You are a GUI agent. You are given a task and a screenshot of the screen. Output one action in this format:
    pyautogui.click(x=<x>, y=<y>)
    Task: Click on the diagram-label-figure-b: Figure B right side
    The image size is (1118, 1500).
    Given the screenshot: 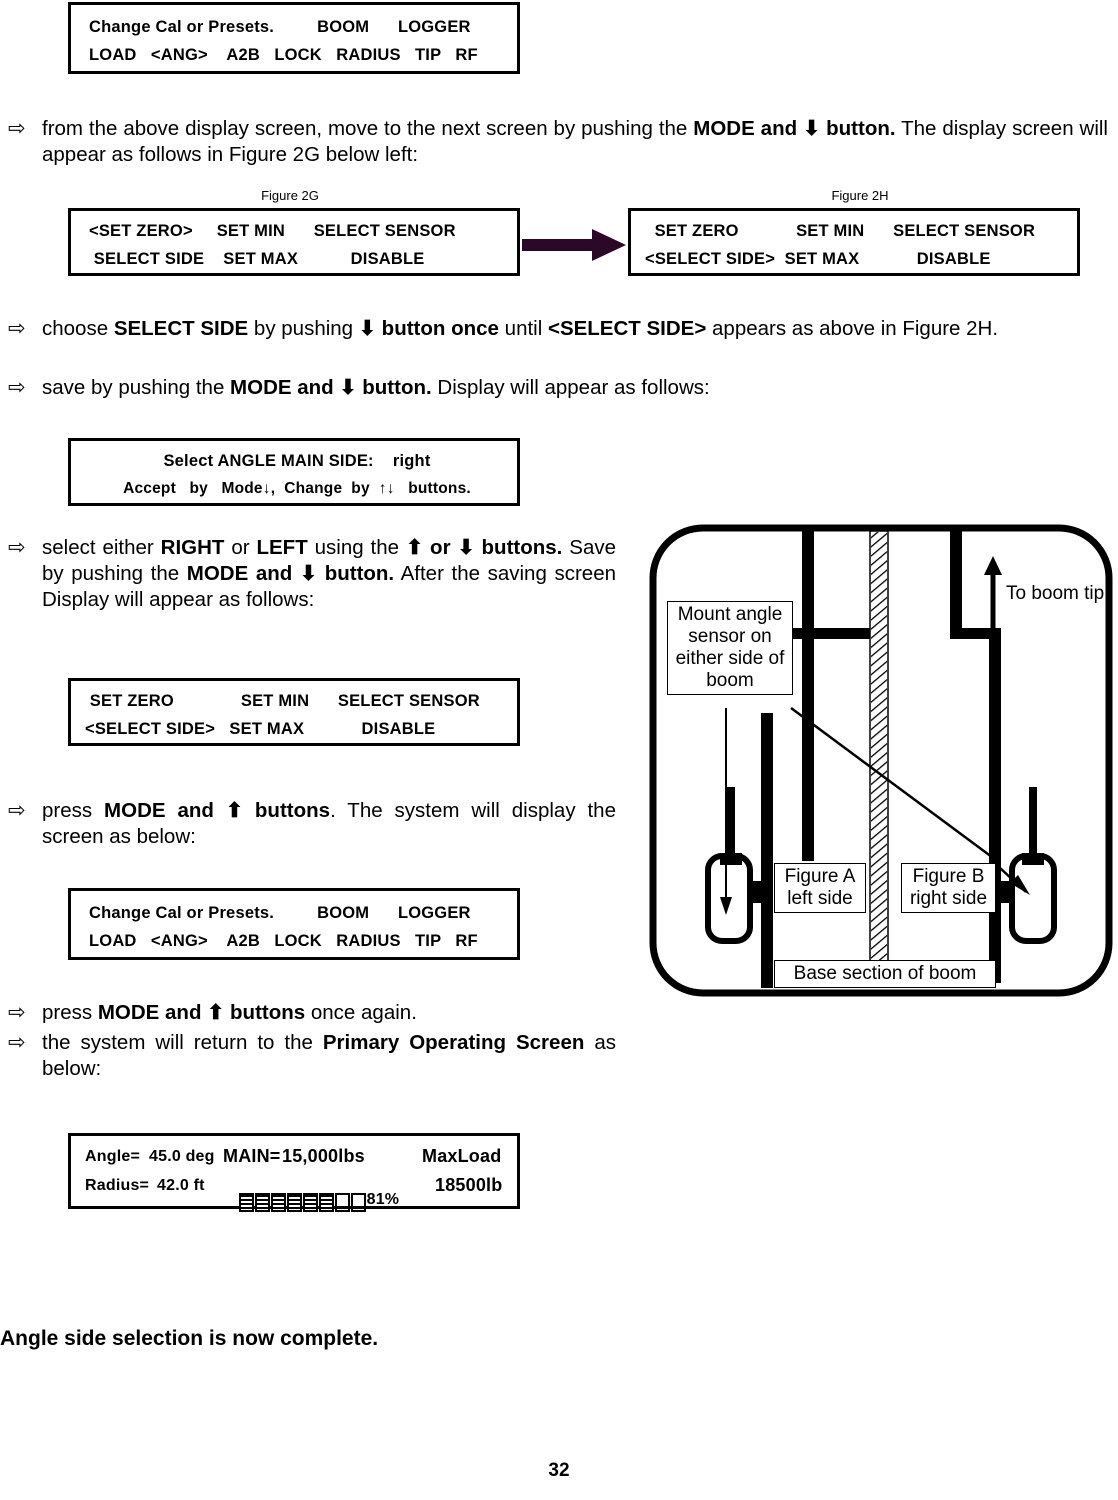 What is the action you would take?
    pyautogui.click(x=948, y=888)
    